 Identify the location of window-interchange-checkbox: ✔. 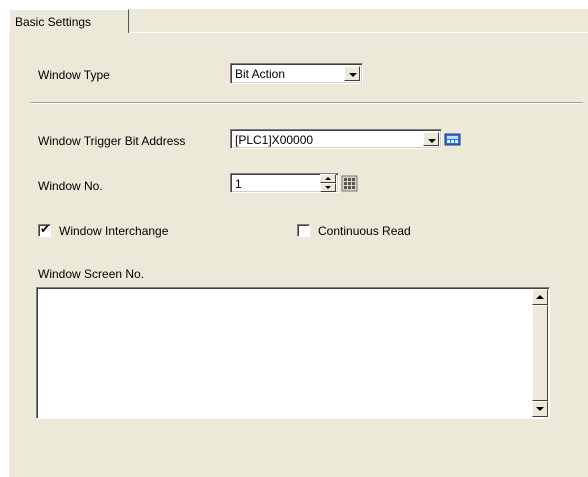
(44, 229).